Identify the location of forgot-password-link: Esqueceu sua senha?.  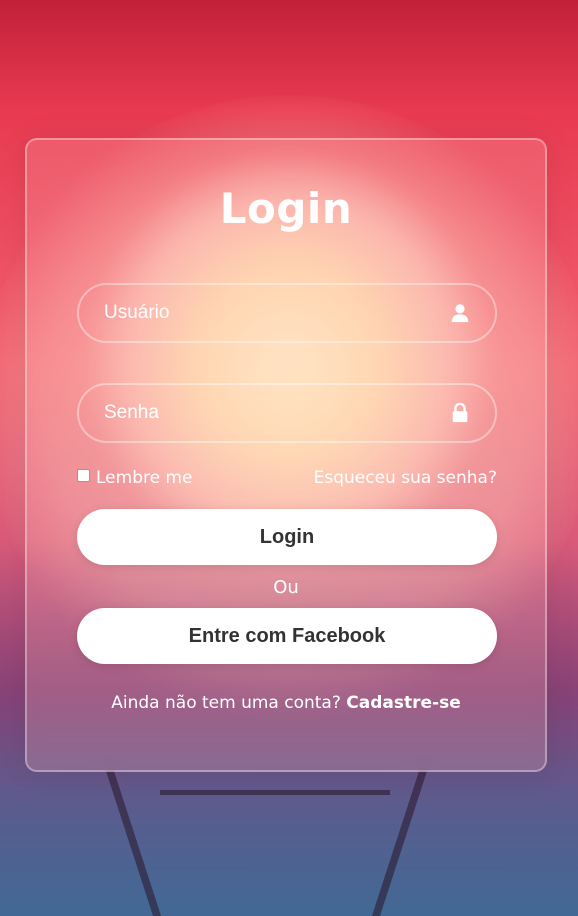
(405, 478).